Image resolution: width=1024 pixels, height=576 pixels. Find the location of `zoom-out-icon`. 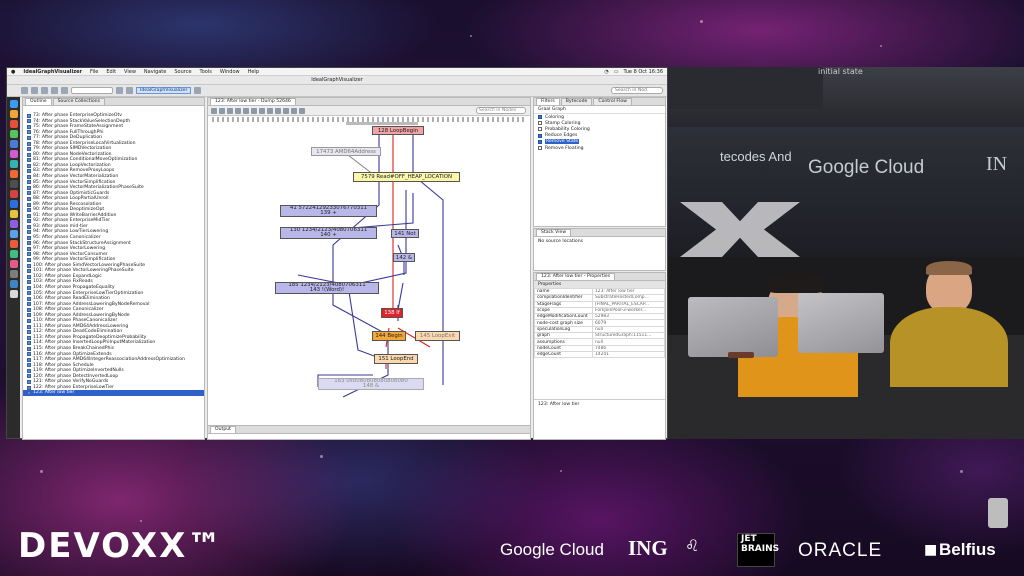

zoom-out-icon is located at coordinates (262, 110).